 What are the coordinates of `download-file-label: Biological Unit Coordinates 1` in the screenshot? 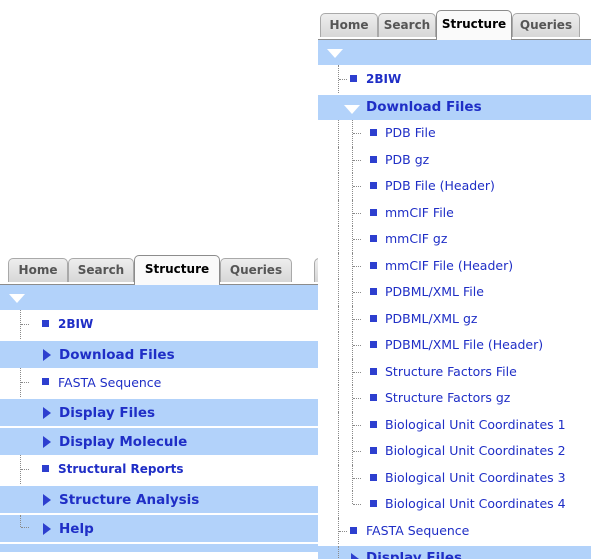 It's located at (475, 425).